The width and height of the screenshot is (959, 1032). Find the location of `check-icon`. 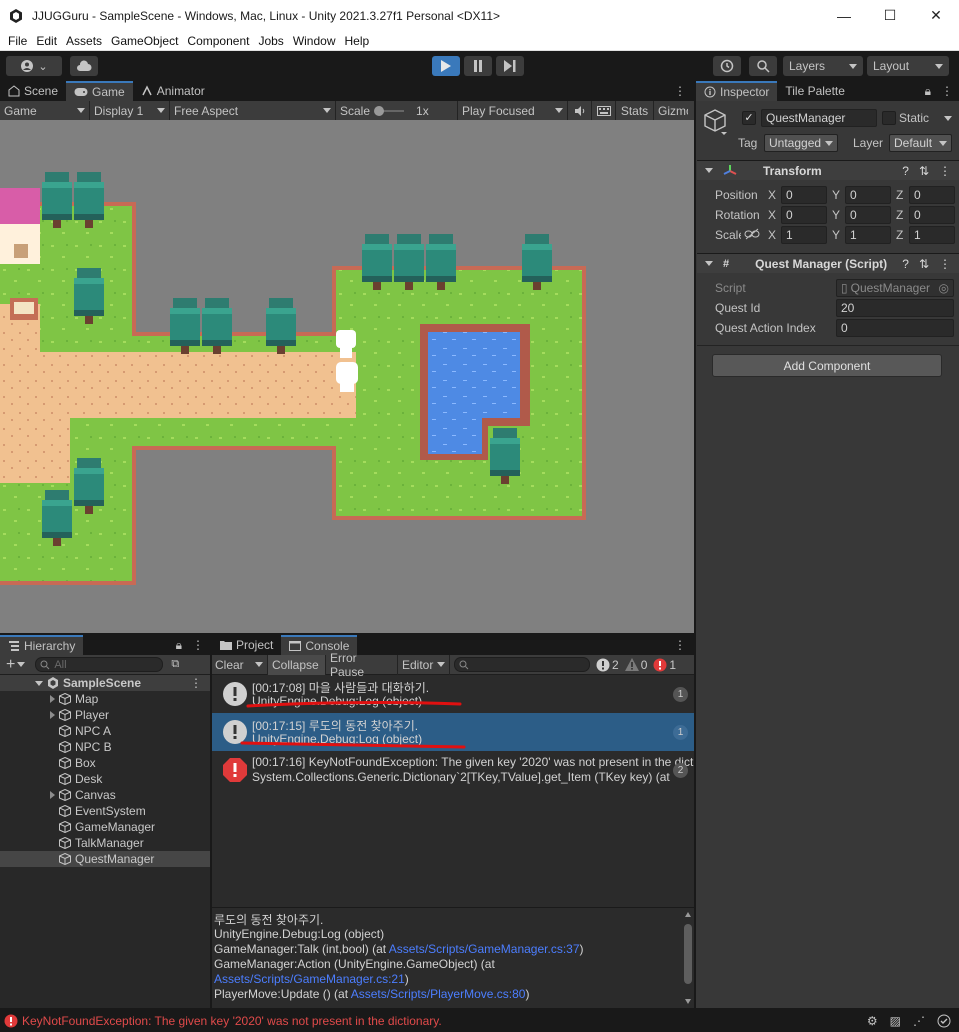

check-icon is located at coordinates (944, 1021).